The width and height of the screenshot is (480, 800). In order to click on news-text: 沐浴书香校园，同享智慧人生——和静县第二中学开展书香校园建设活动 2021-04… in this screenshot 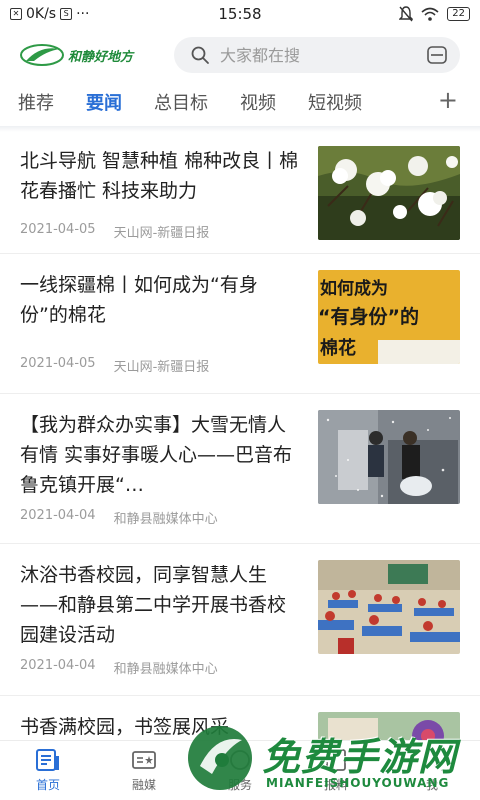, I will do `click(160, 618)`.